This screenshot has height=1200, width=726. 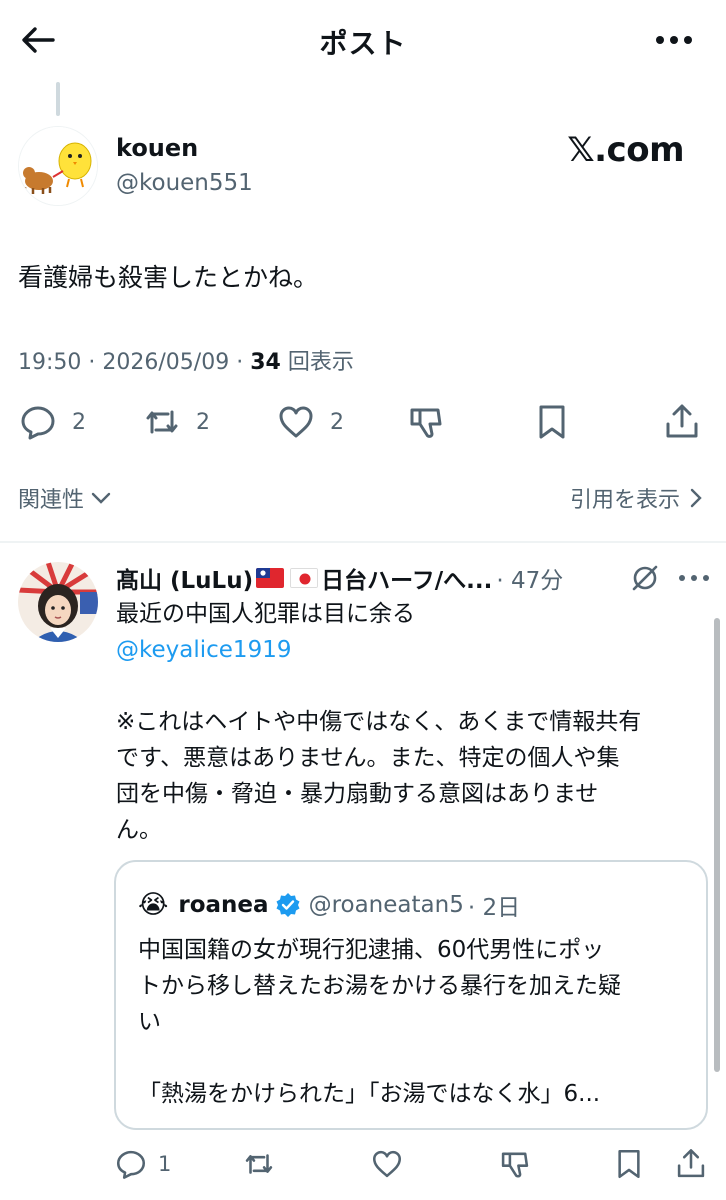 What do you see at coordinates (50, 362) in the screenshot?
I see `post-time: 19:50` at bounding box center [50, 362].